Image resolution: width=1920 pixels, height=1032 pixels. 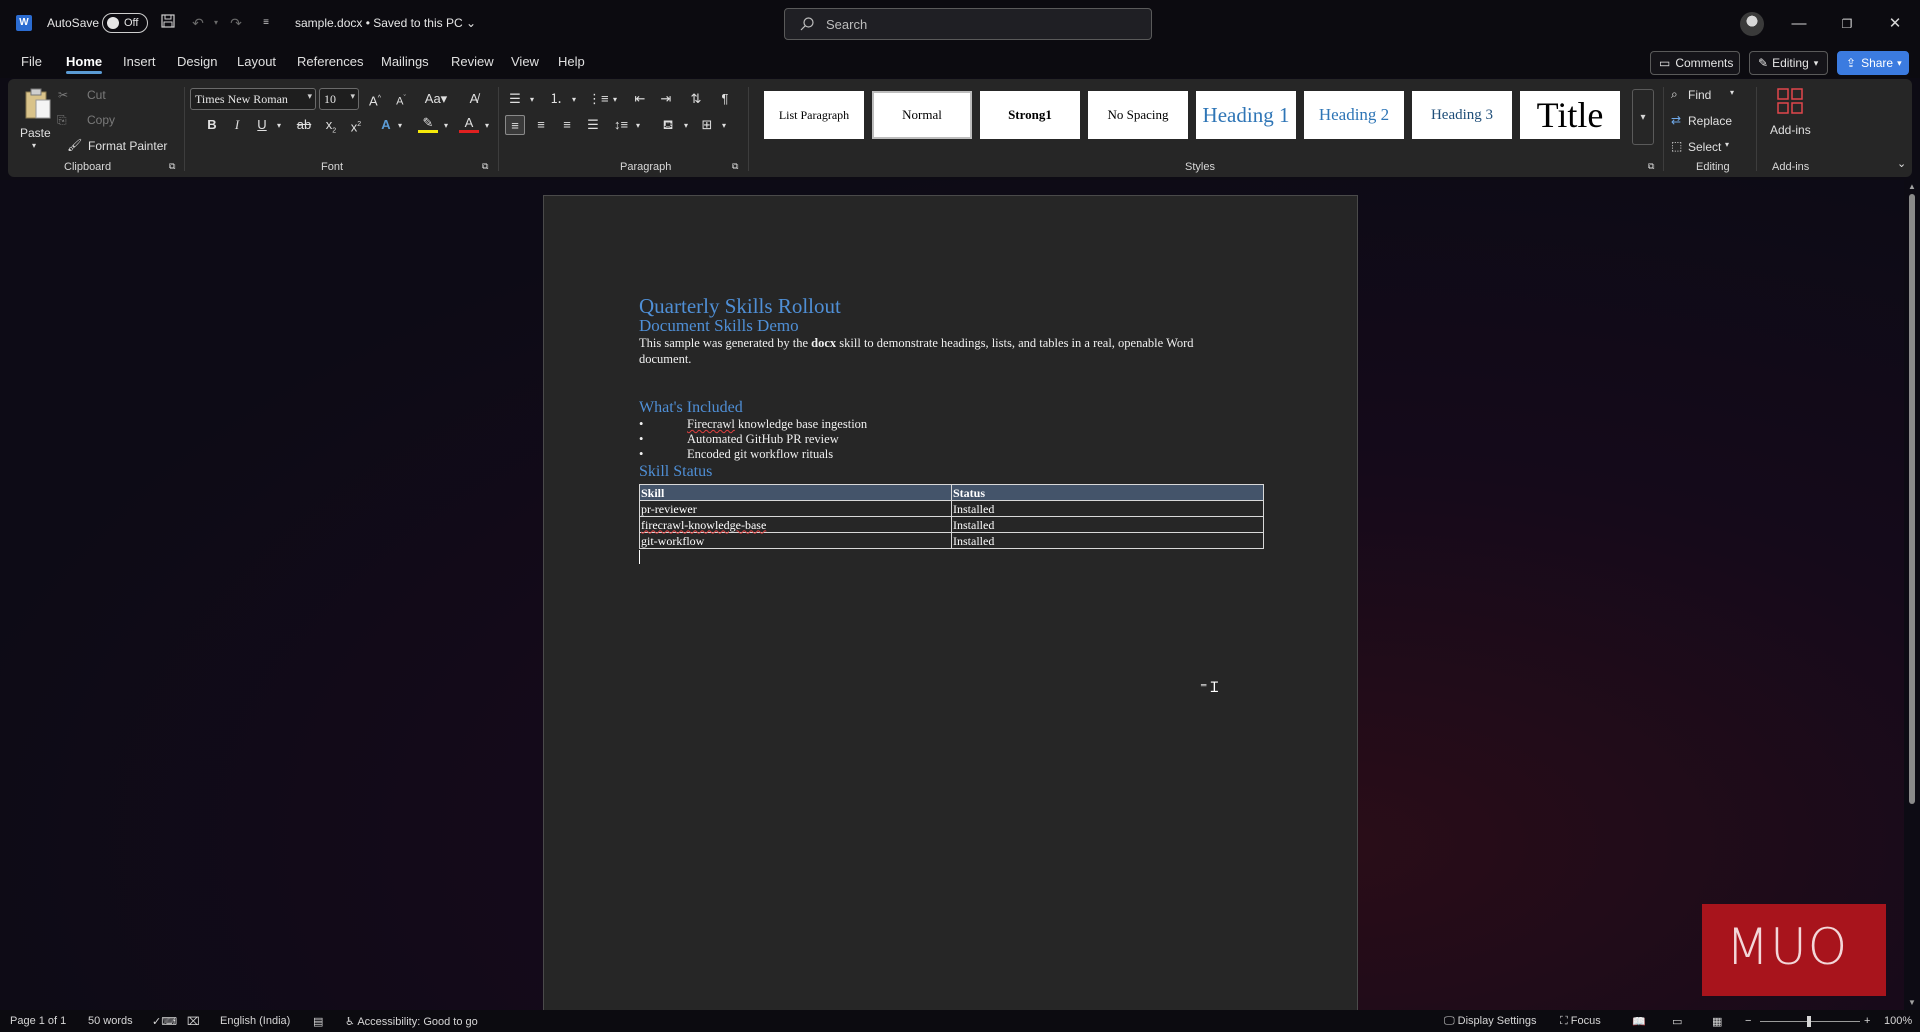 I want to click on italic-icon: I, so click(x=237, y=125).